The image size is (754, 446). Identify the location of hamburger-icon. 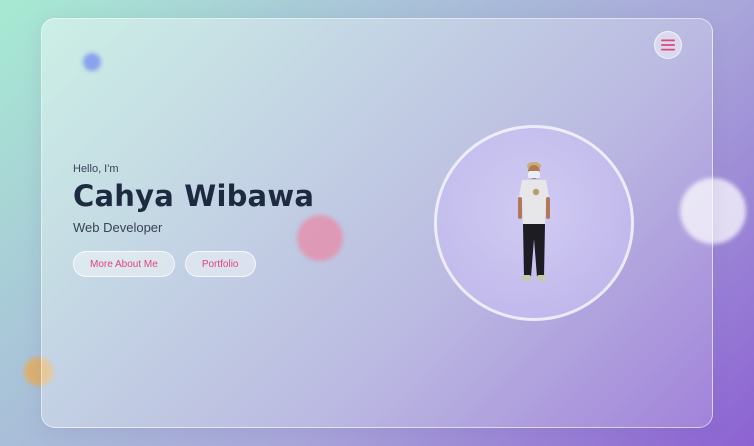
(668, 45).